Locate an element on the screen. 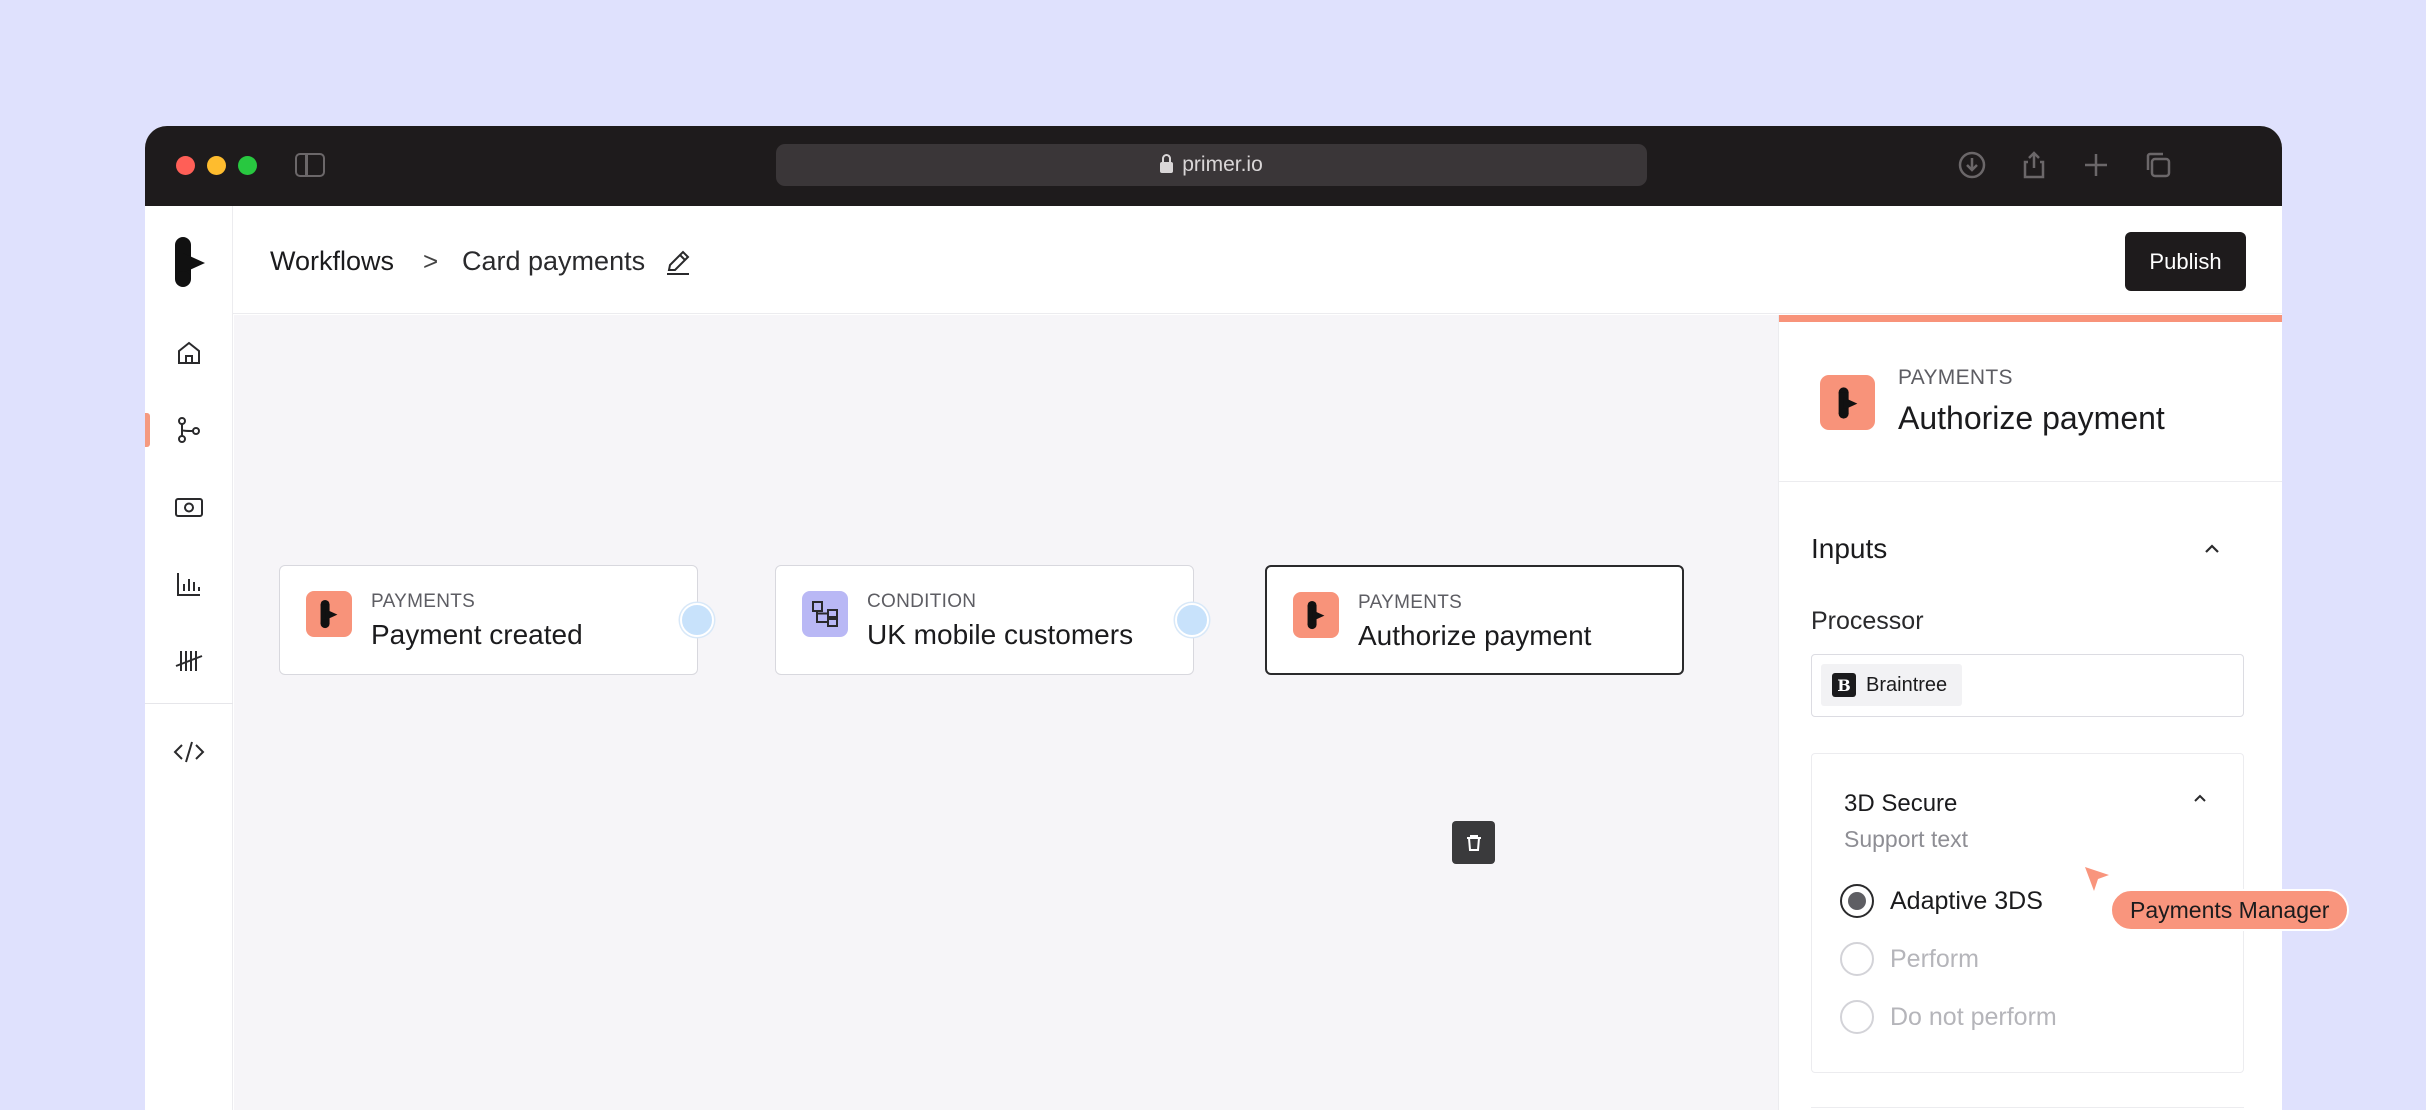  node-title: Payment created is located at coordinates (477, 634).